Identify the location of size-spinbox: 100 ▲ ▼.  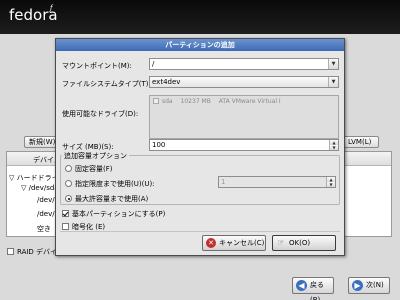
(244, 145).